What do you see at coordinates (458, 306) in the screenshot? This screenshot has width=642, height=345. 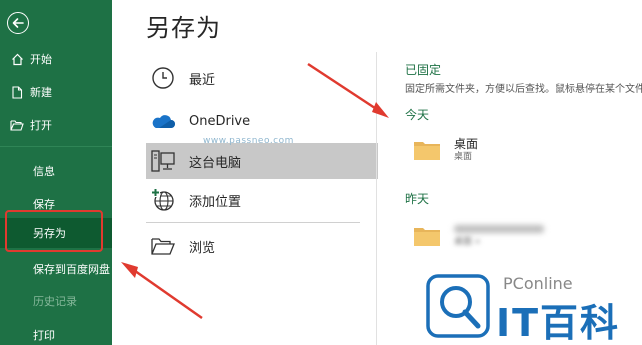 I see `magnifier-logo-icon` at bounding box center [458, 306].